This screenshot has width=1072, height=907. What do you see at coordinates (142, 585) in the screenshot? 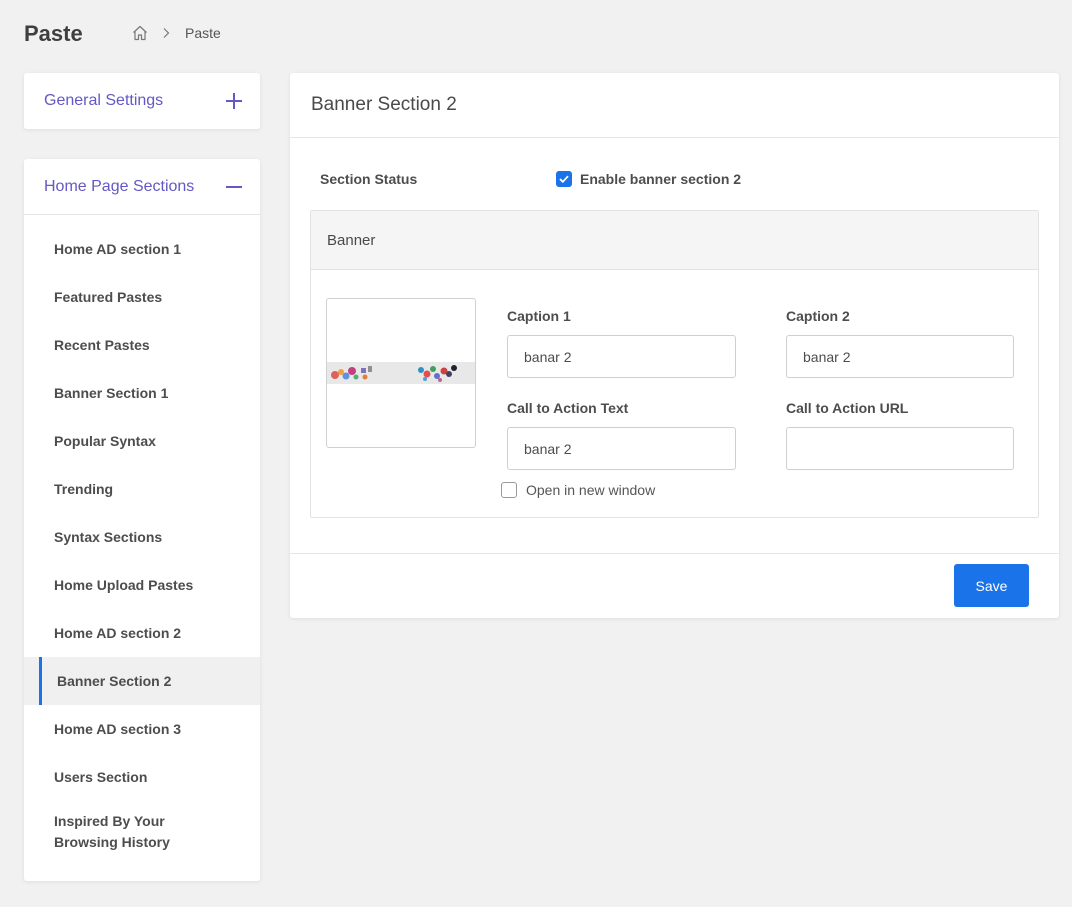
I see `sidebar-item-home-upload-pastes: Home Upload Pastes` at bounding box center [142, 585].